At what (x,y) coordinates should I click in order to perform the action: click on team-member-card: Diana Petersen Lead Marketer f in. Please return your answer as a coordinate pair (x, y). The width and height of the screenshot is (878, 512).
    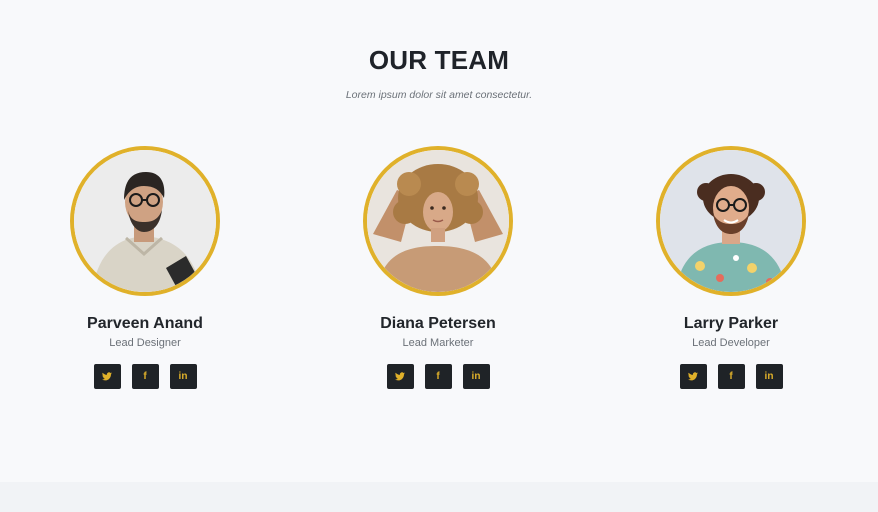
    Looking at the image, I should click on (438, 267).